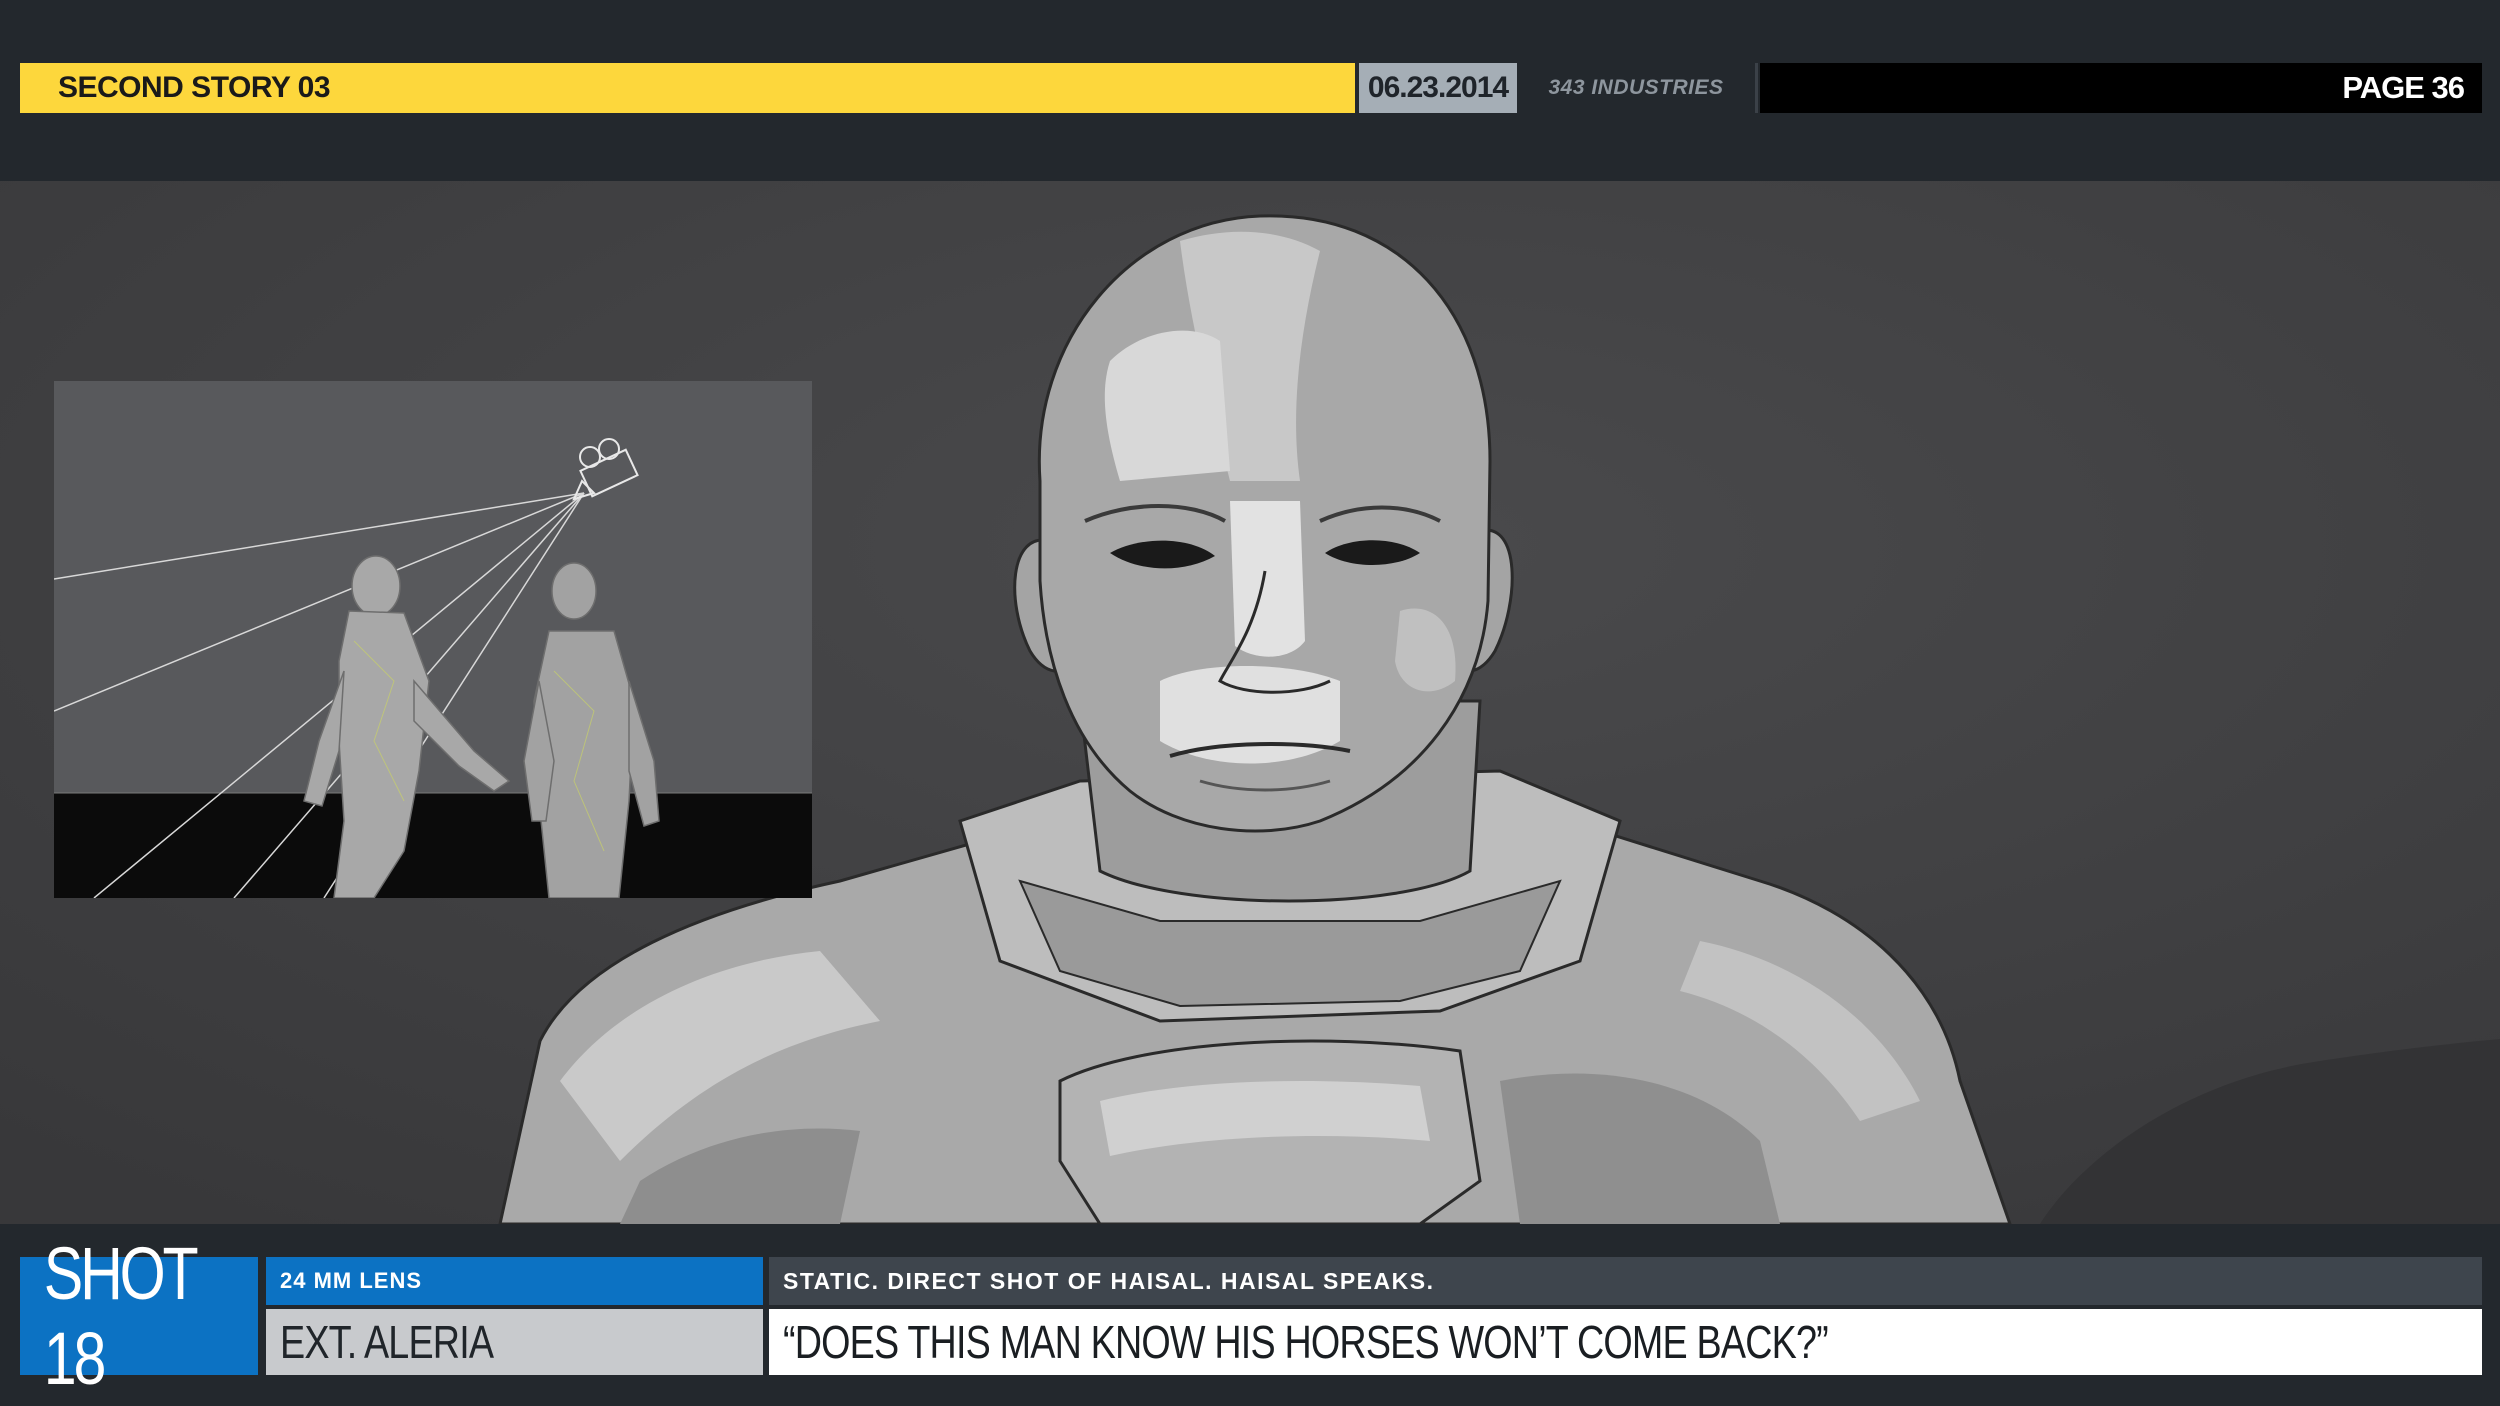 The image size is (2500, 1406). Describe the element at coordinates (514, 1342) in the screenshot. I see `location-label: EXT. ALERIA` at that location.